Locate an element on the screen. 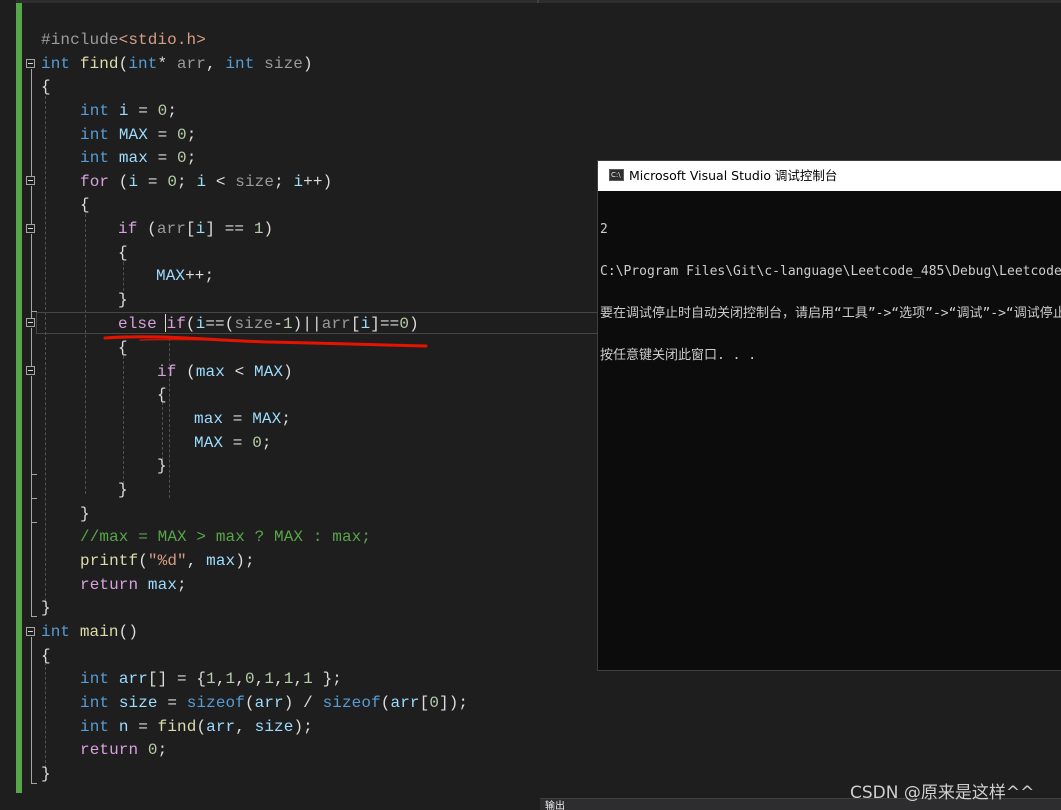 This screenshot has width=1061, height=810. fold-toggle-find is located at coordinates (30, 63).